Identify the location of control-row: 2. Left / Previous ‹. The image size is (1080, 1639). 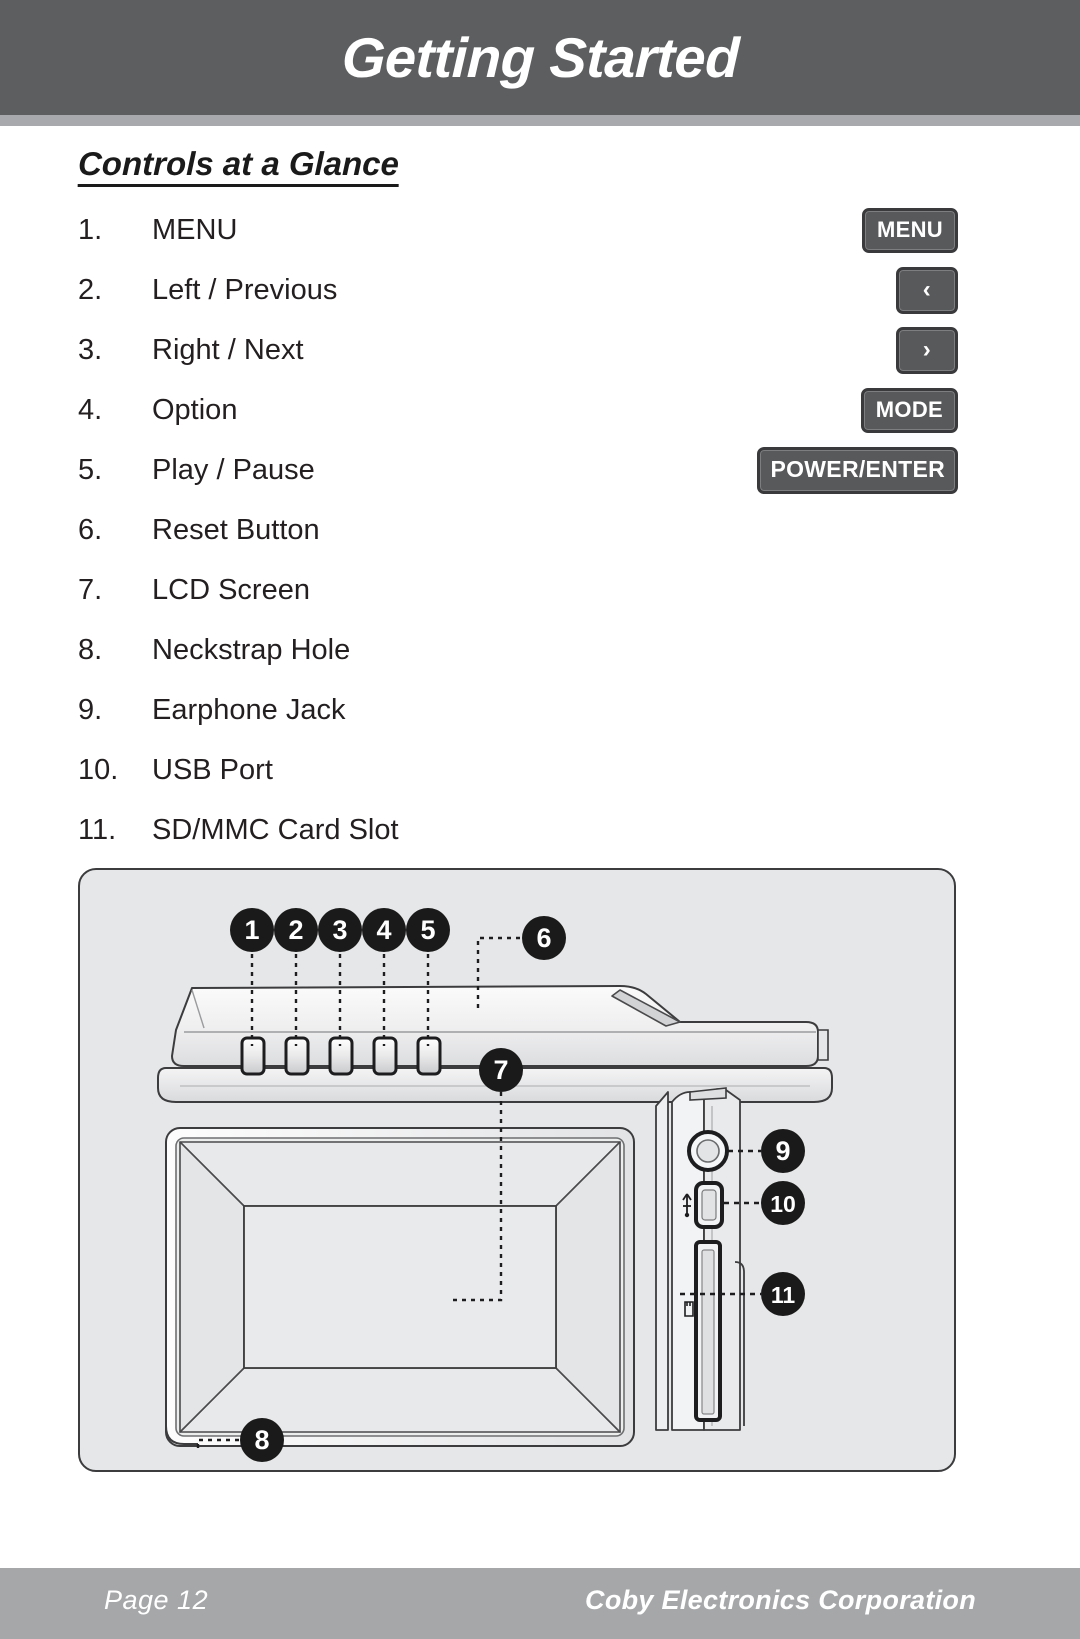
(518, 290).